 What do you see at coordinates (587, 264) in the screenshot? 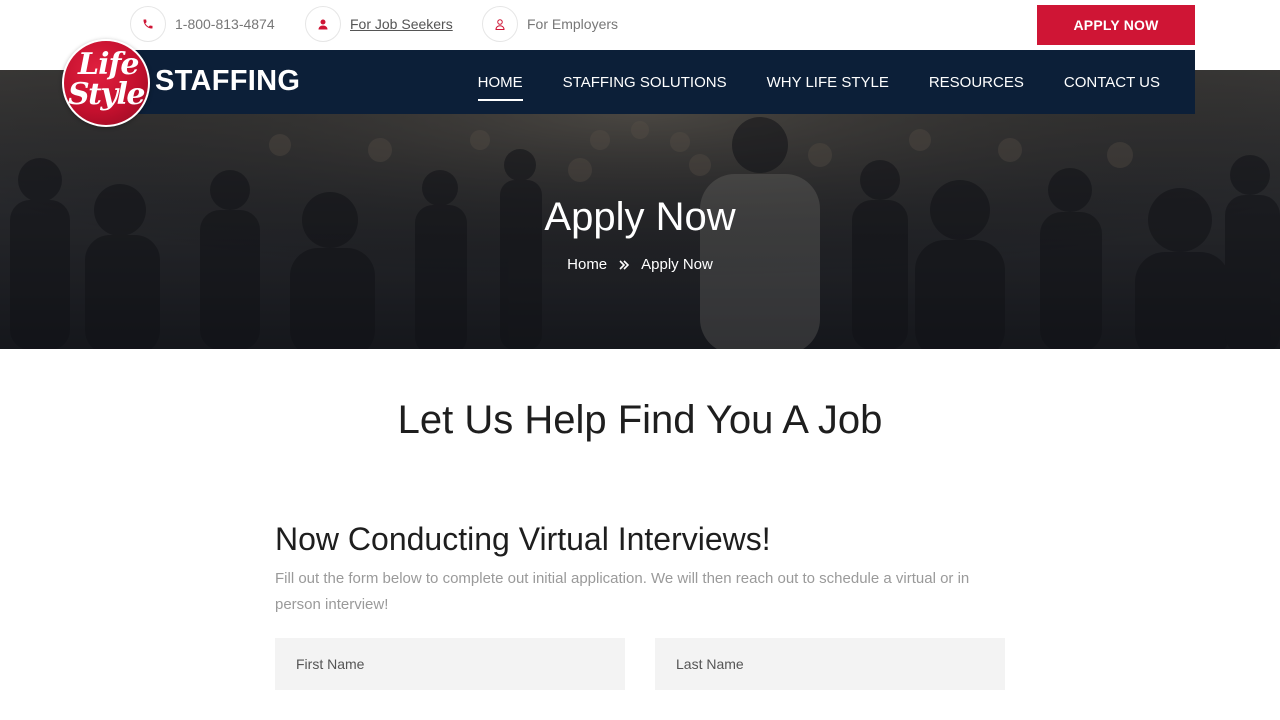
I see `breadcrumb-home-link: Home` at bounding box center [587, 264].